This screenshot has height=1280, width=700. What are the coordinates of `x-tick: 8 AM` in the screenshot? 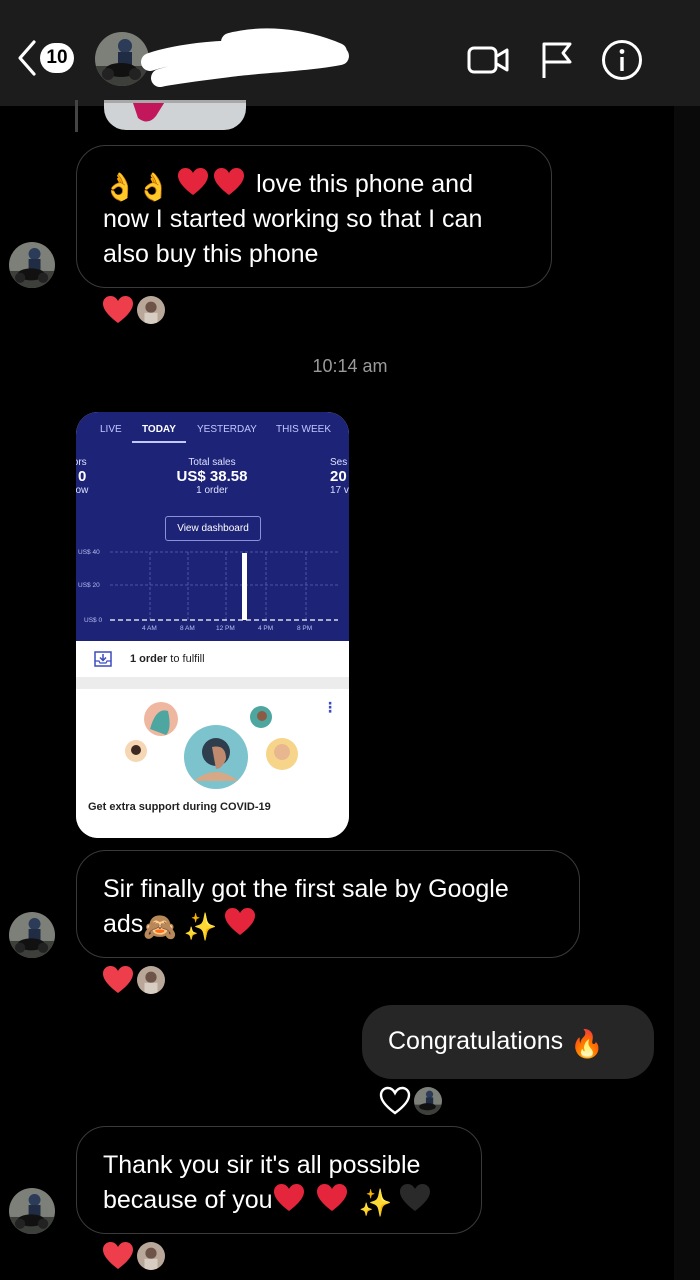 It's located at (187, 628).